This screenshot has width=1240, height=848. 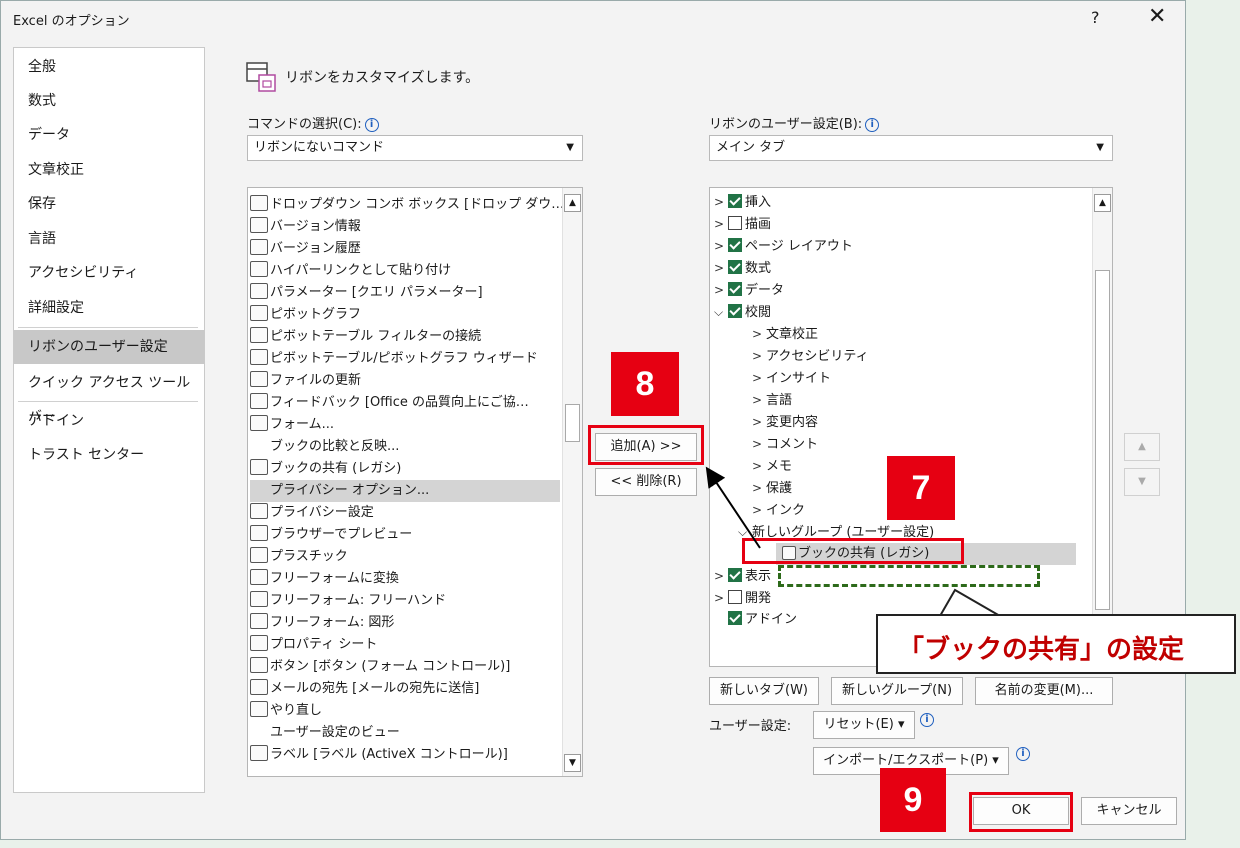 I want to click on ribbon-tree-item: > 言語, so click(x=772, y=400).